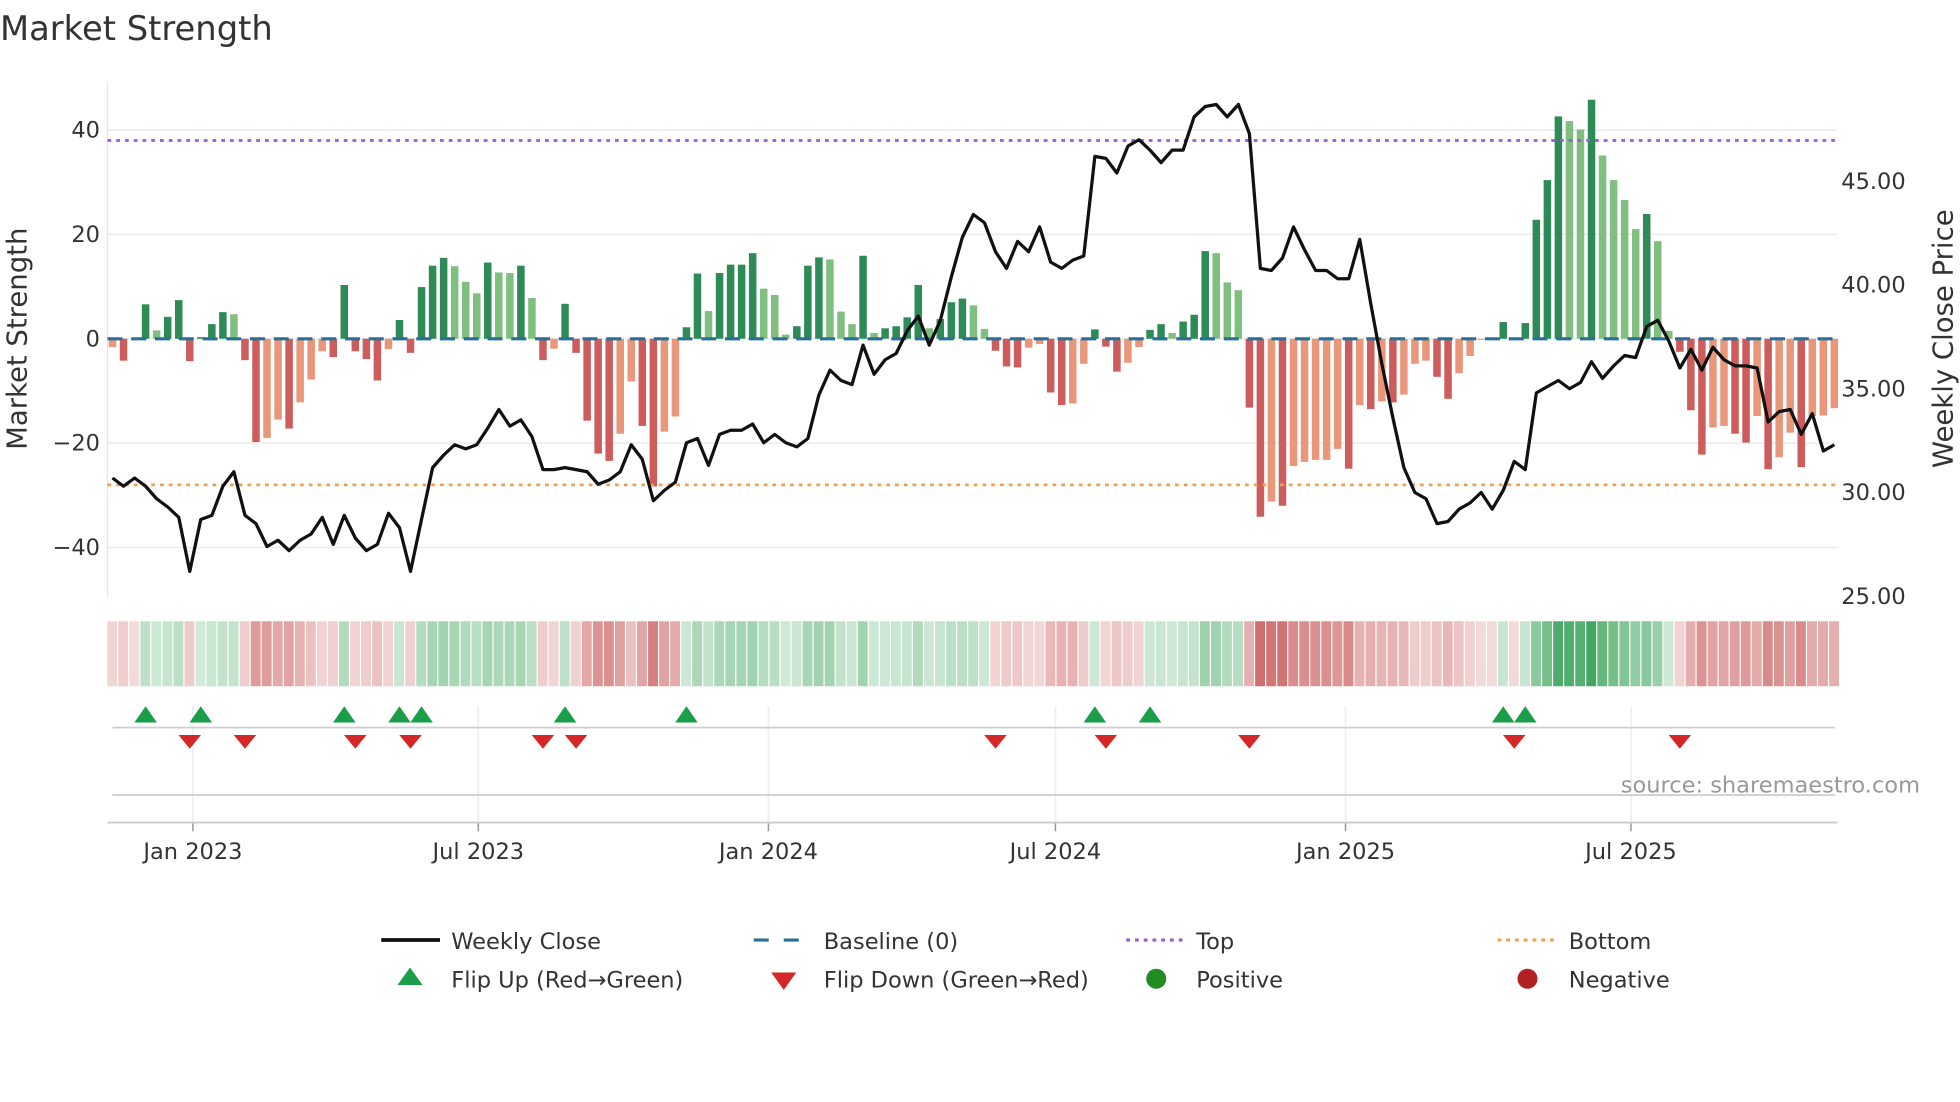 The width and height of the screenshot is (1960, 1102). I want to click on legend-bottom: Bottom, so click(1574, 942).